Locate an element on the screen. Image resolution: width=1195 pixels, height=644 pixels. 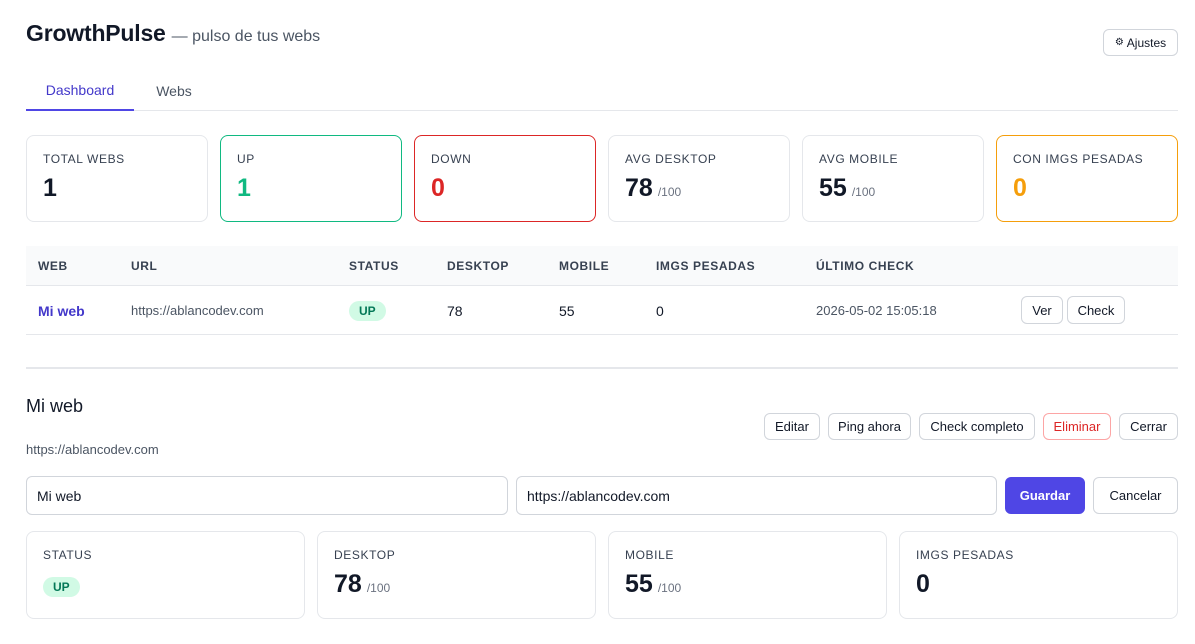
column-header-url: URL is located at coordinates (144, 266).